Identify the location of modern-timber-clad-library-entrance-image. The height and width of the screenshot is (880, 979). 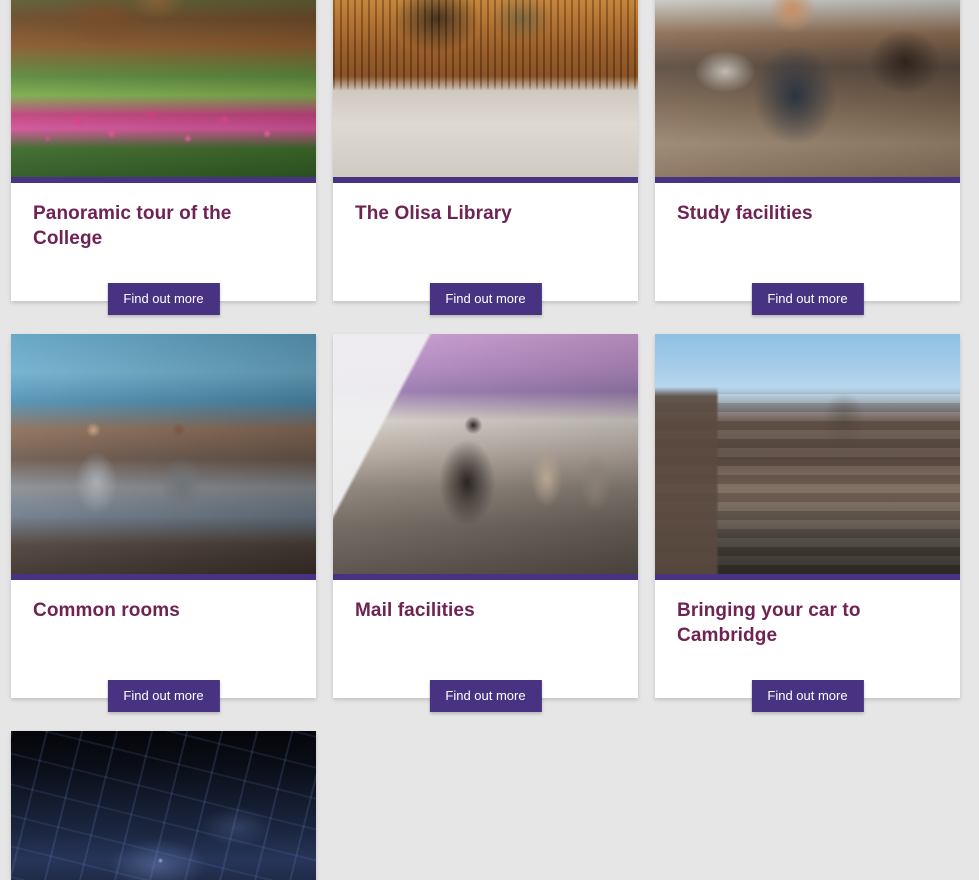
(485, 88).